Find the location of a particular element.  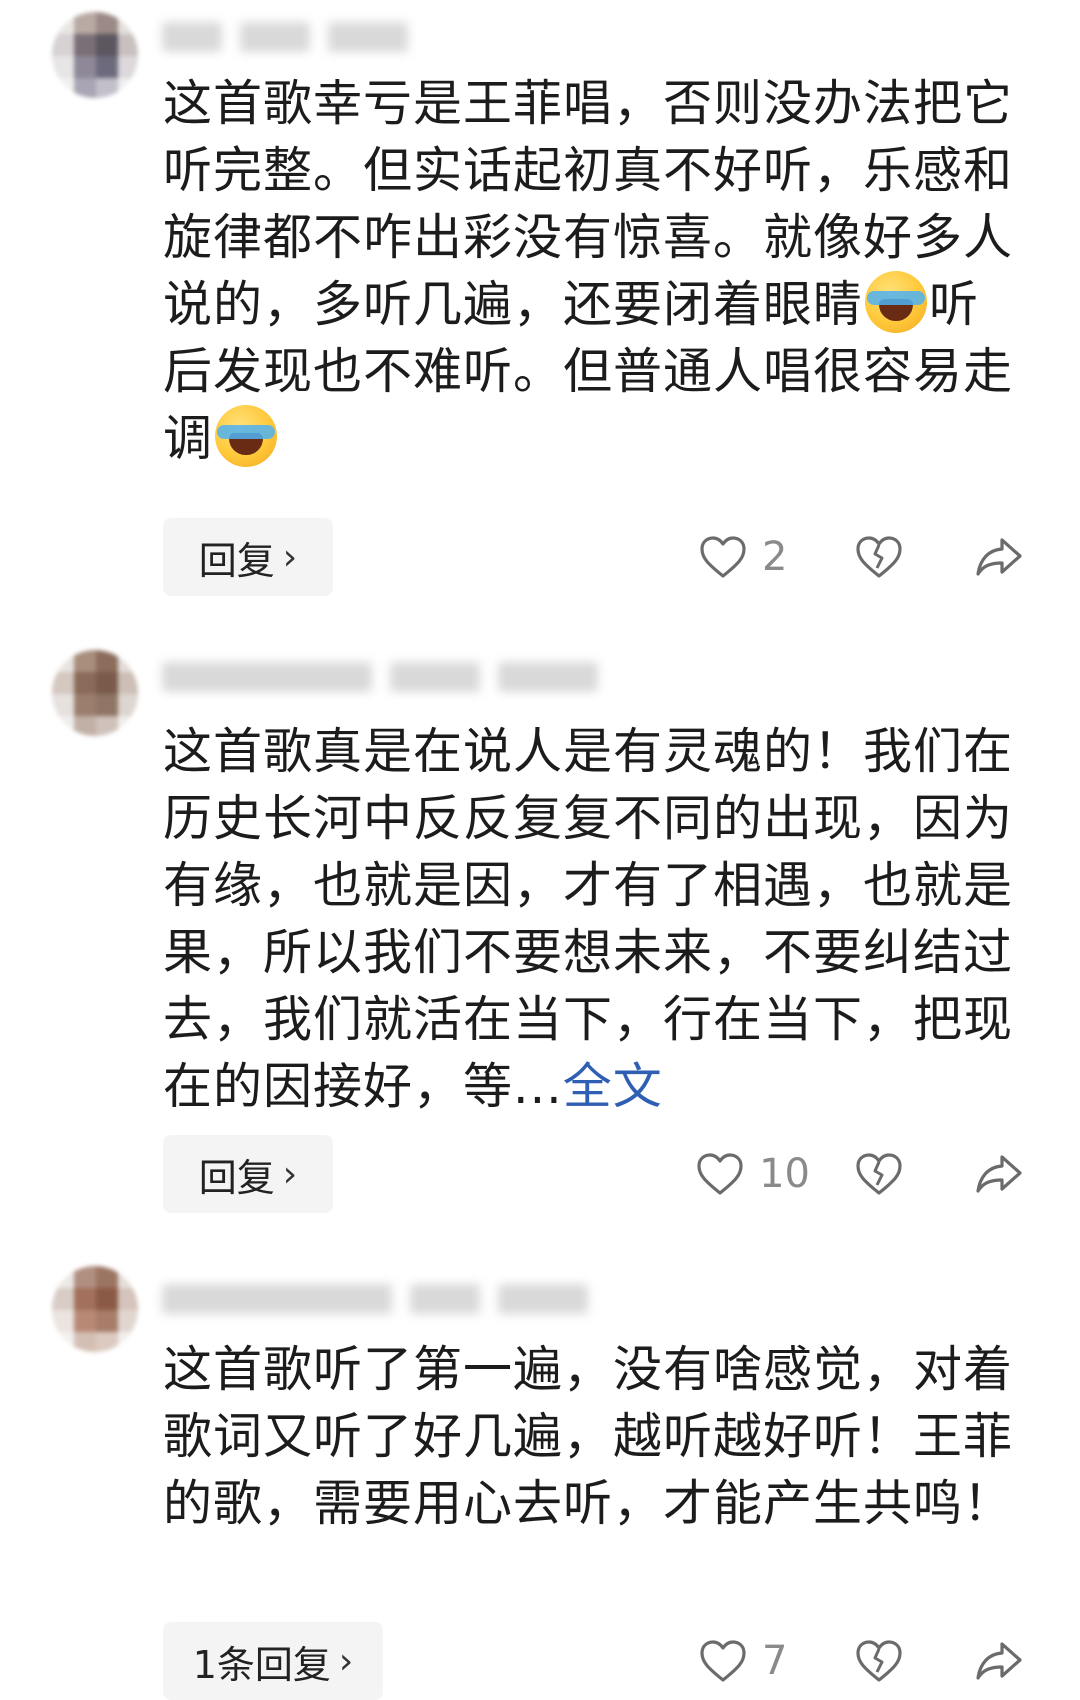

like-button: 7 is located at coordinates (750, 1661).